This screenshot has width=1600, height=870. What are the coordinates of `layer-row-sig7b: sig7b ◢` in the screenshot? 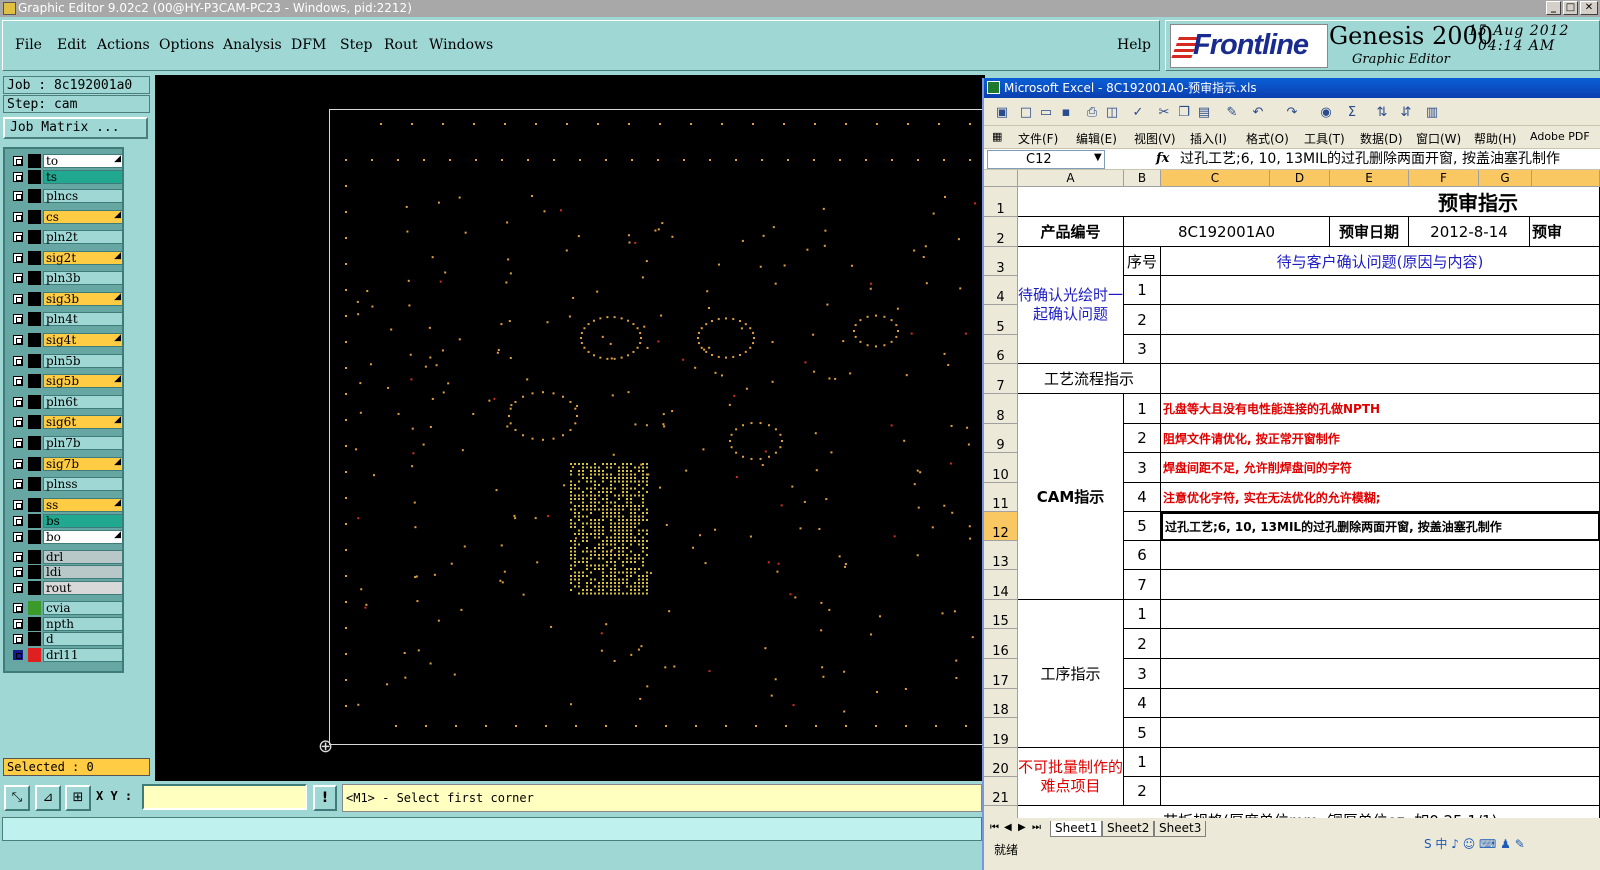 It's located at (65, 464).